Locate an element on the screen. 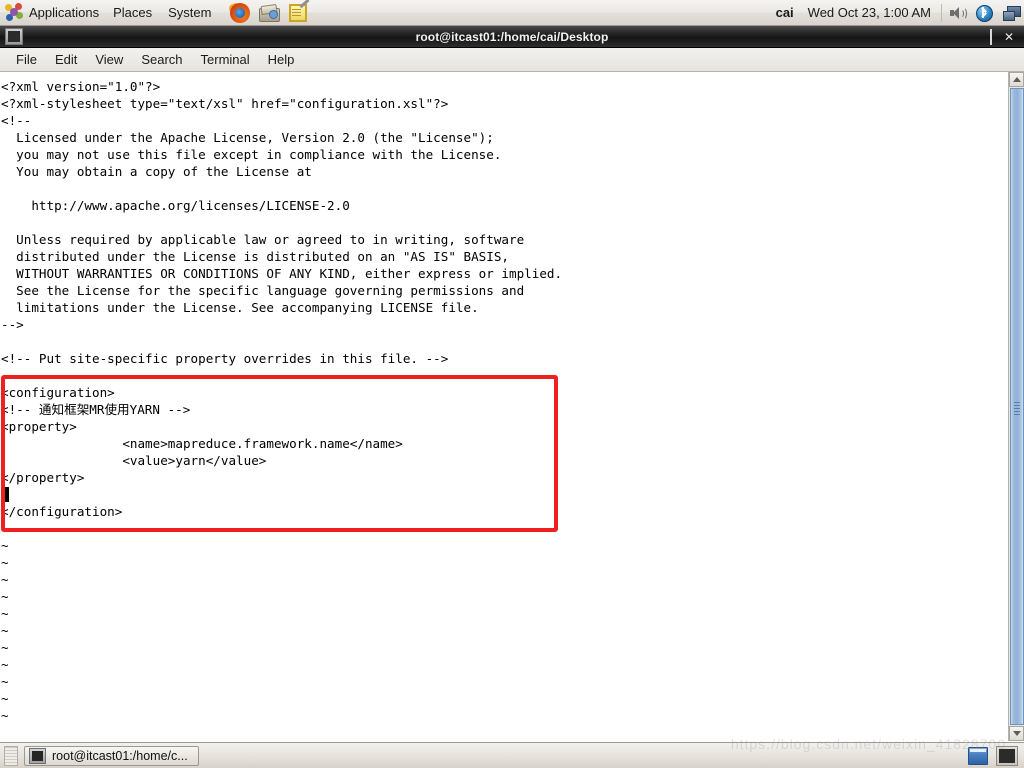  scroll-down-button is located at coordinates (1016, 733).